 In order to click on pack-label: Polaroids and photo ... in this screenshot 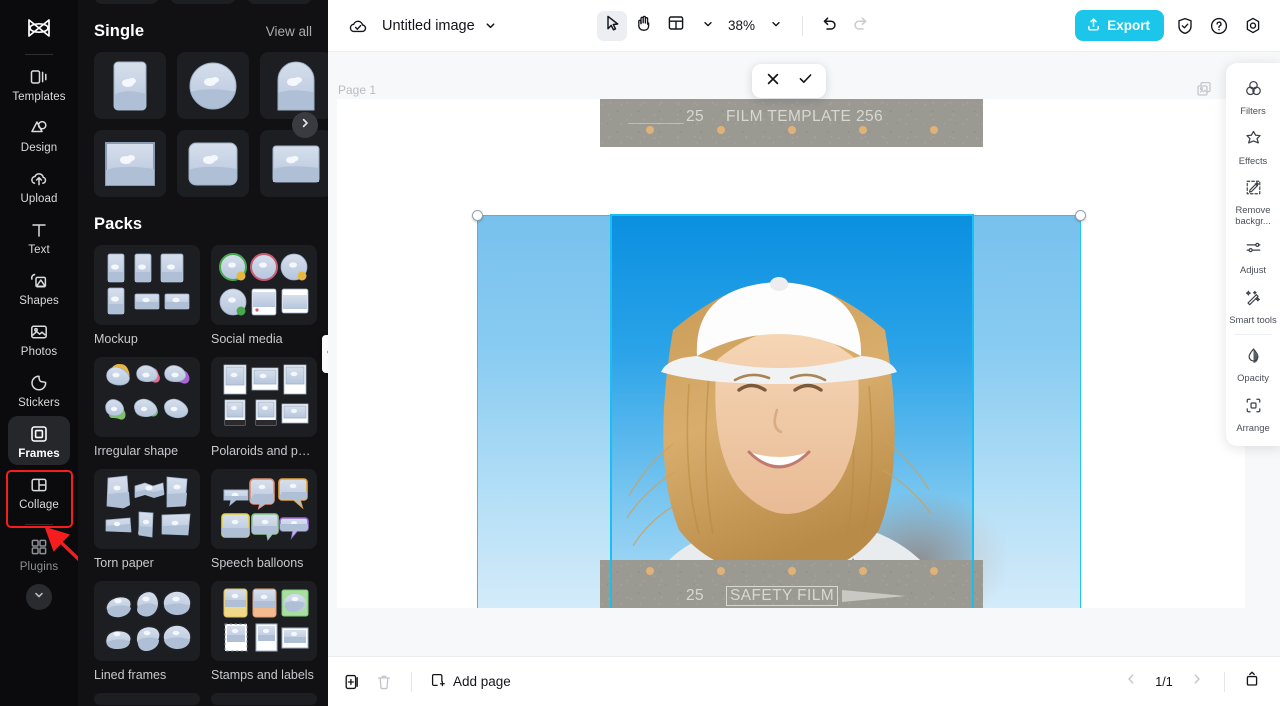, I will do `click(264, 451)`.